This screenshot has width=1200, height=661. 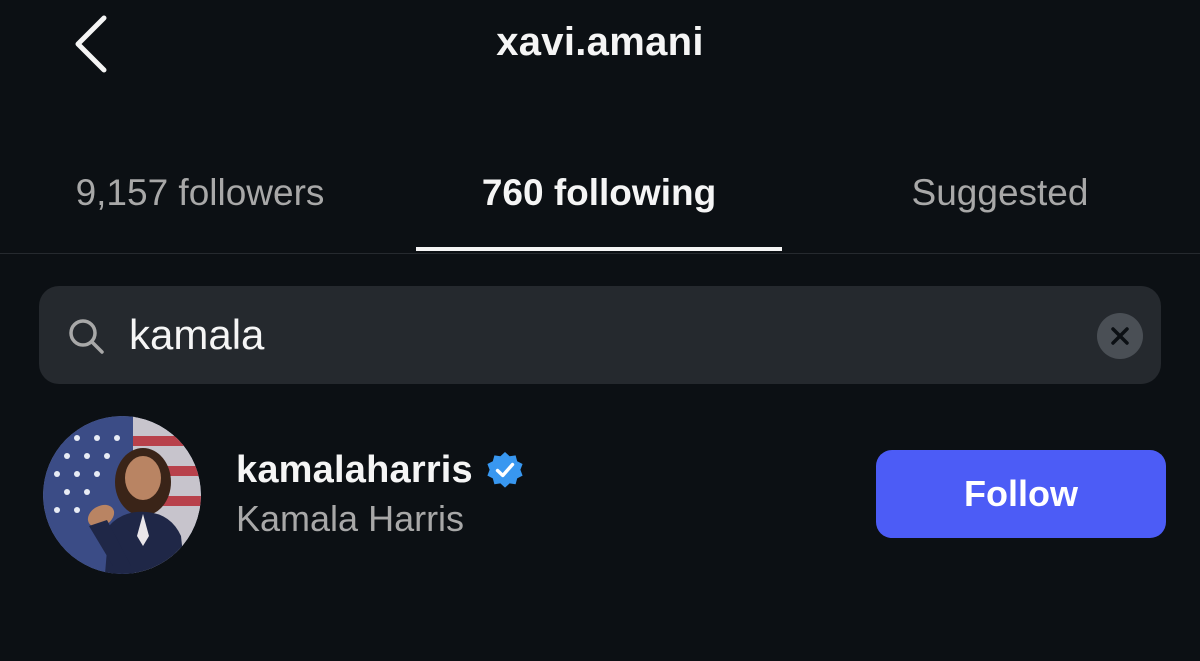 I want to click on username-line: kamalaharris, so click(x=380, y=470).